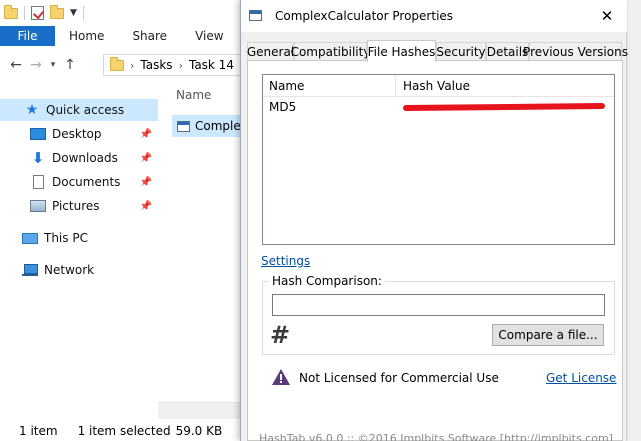 The width and height of the screenshot is (641, 441). Describe the element at coordinates (76, 206) in the screenshot. I see `nav-item-label: Pictures` at that location.